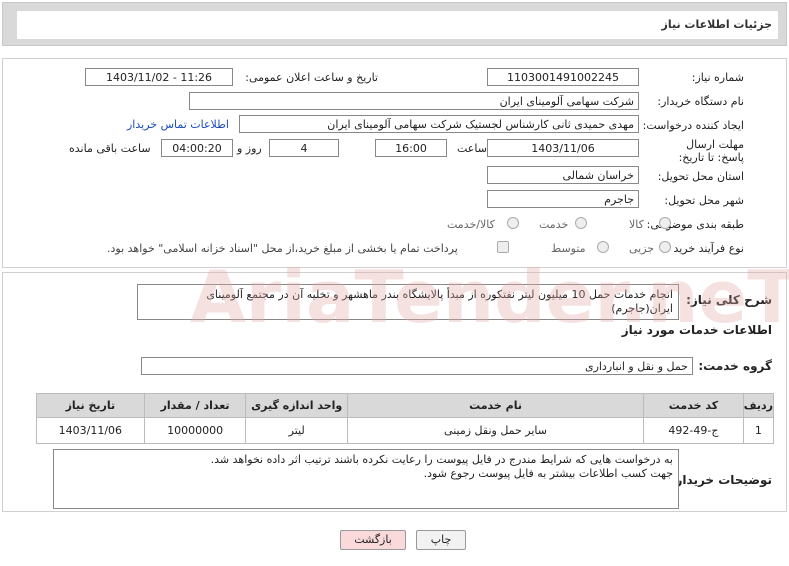 The width and height of the screenshot is (789, 566). Describe the element at coordinates (568, 248) in the screenshot. I see `process-option-medium: متوسط` at that location.